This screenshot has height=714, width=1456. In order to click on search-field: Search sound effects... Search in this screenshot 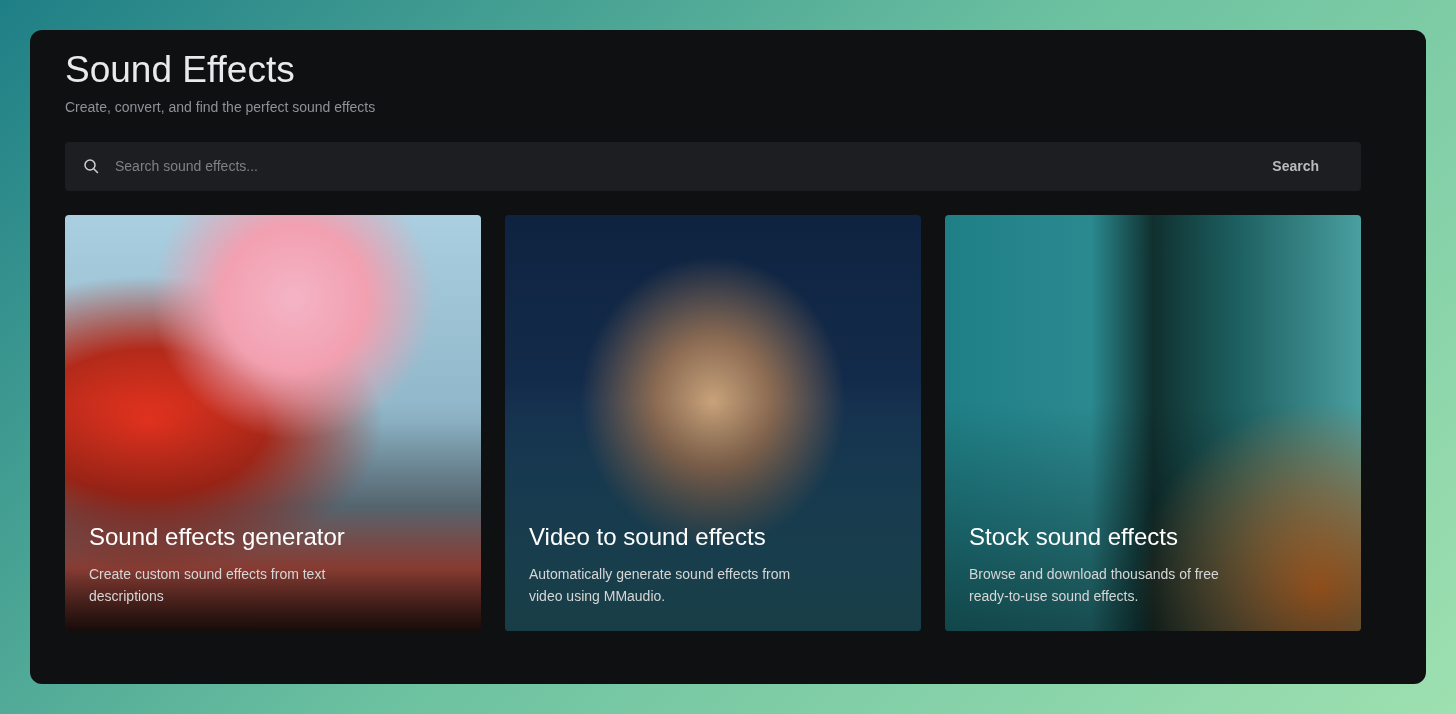, I will do `click(713, 166)`.